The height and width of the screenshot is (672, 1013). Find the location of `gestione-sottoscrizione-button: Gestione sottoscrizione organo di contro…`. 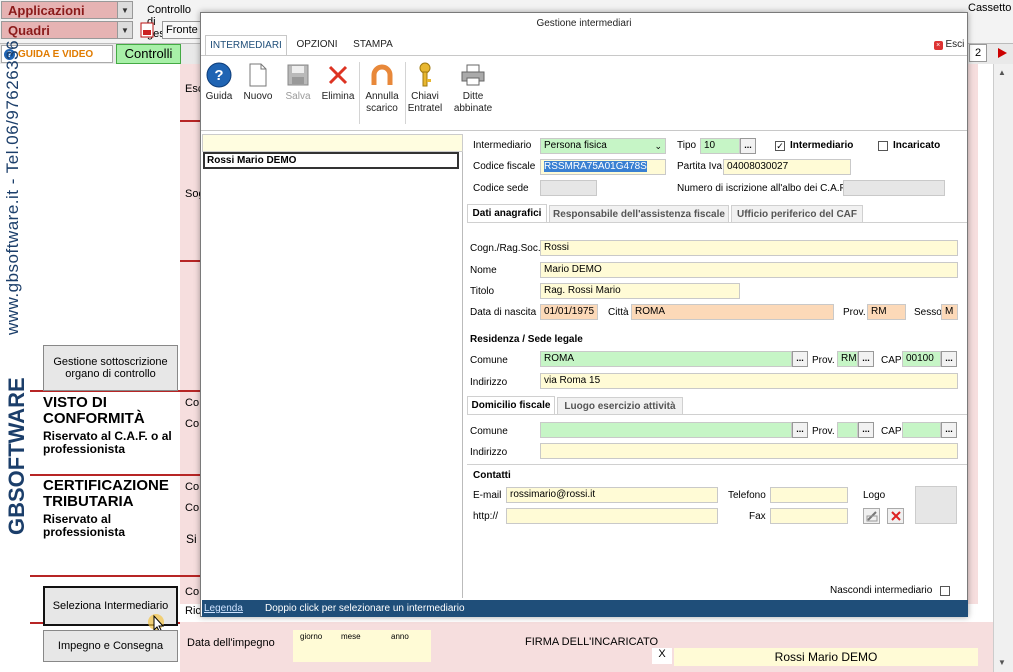

gestione-sottoscrizione-button: Gestione sottoscrizione organo di contro… is located at coordinates (110, 368).